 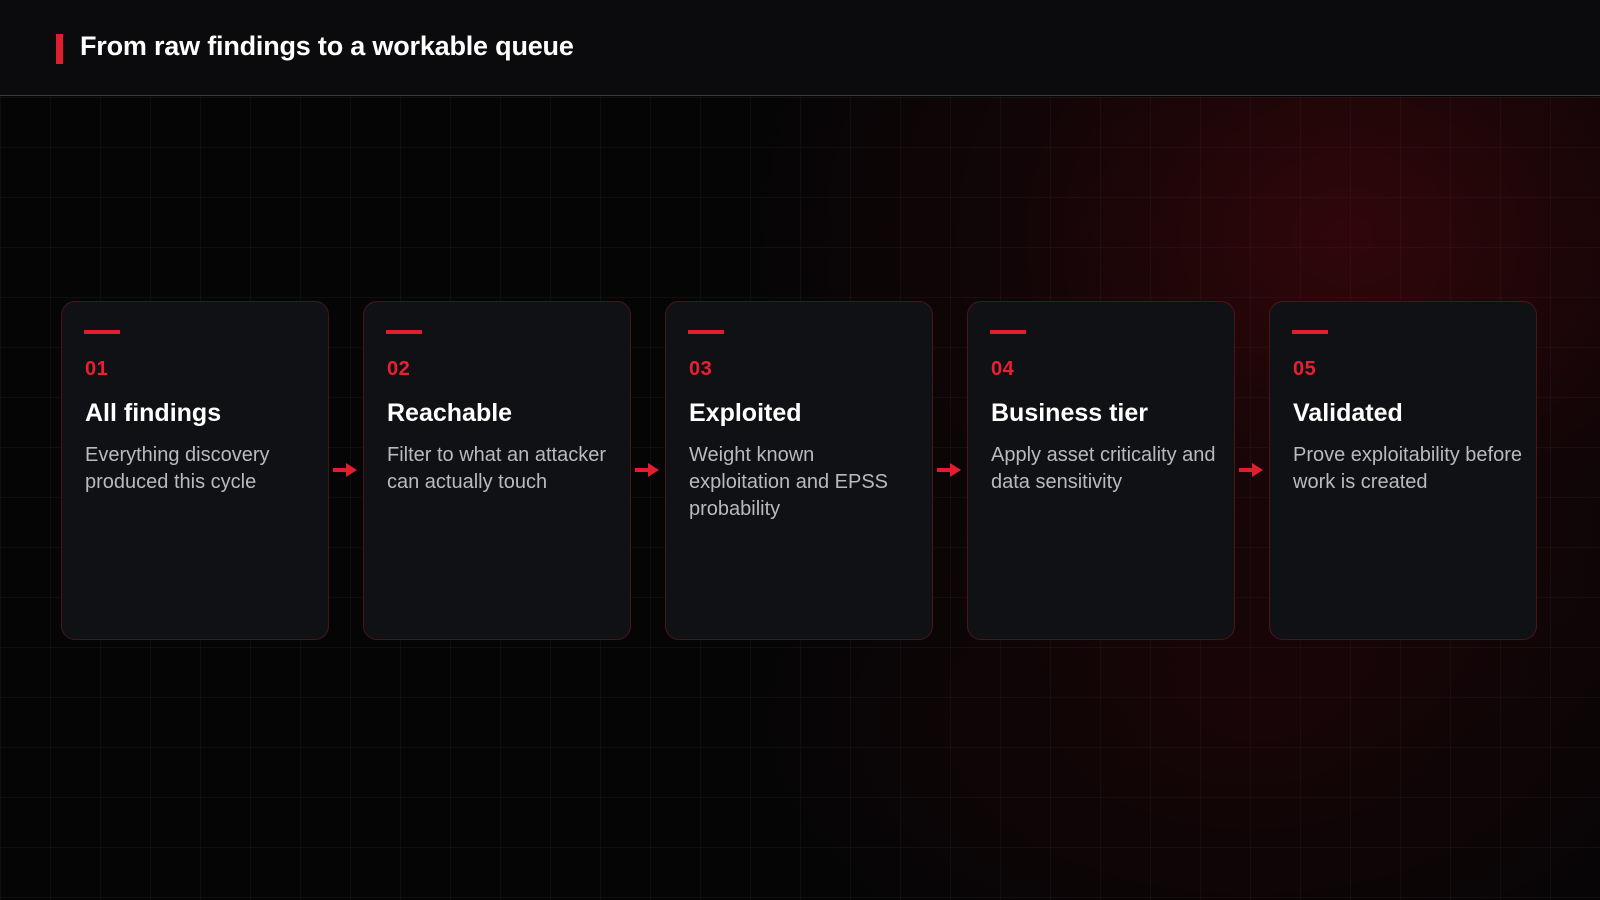 I want to click on step-title: Exploited, so click(x=745, y=413).